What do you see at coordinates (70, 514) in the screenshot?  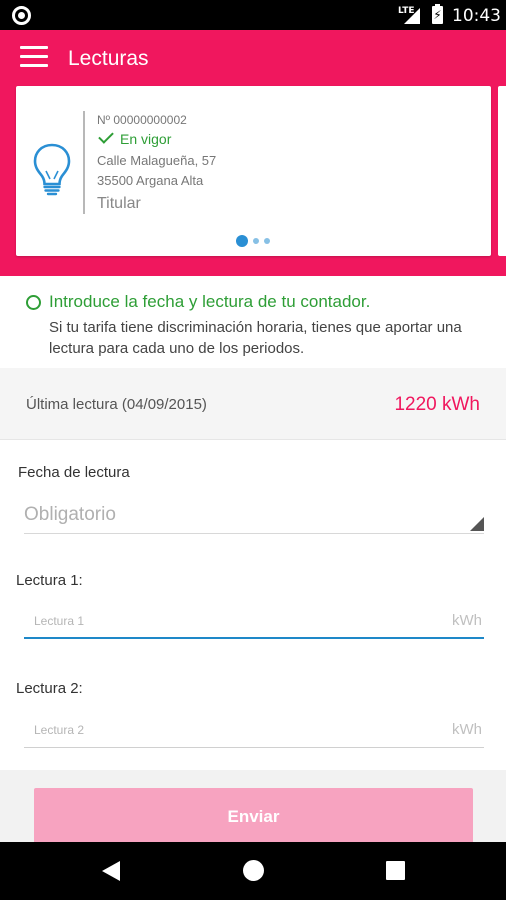 I see `date-placeholder: Obligatorio` at bounding box center [70, 514].